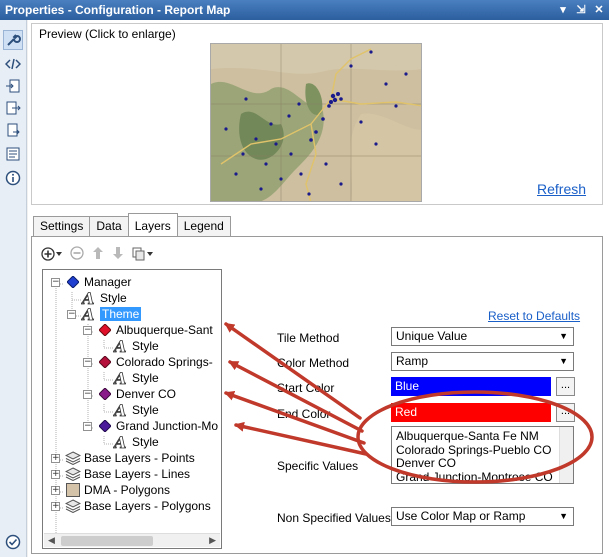  Describe the element at coordinates (131, 506) in the screenshot. I see `tree-item-base-polygons: + Base Layers - Polygons` at that location.